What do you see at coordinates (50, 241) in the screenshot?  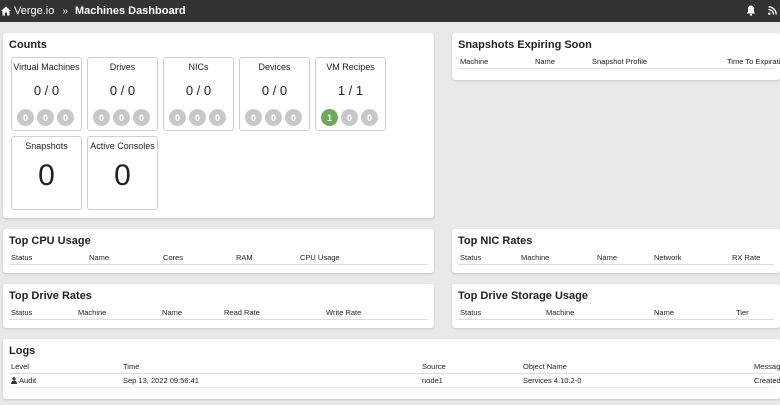 I see `top-cpu-usage-title: Top CPU Usage` at bounding box center [50, 241].